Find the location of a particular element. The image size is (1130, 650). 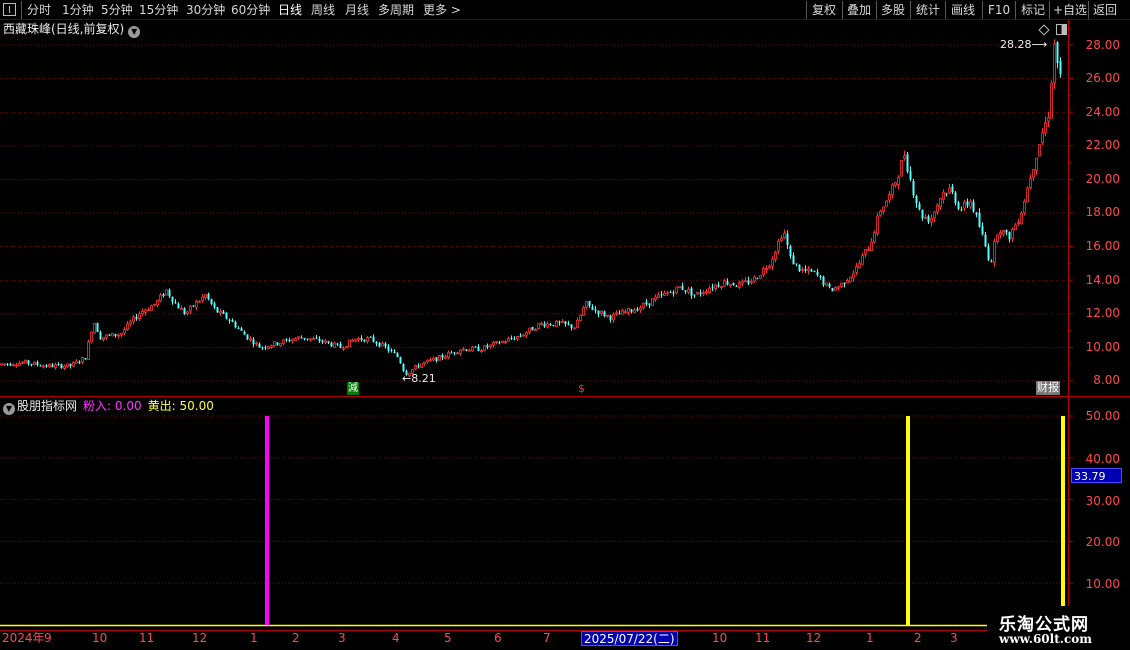

earnings-event-badge: 财报 is located at coordinates (1048, 388).